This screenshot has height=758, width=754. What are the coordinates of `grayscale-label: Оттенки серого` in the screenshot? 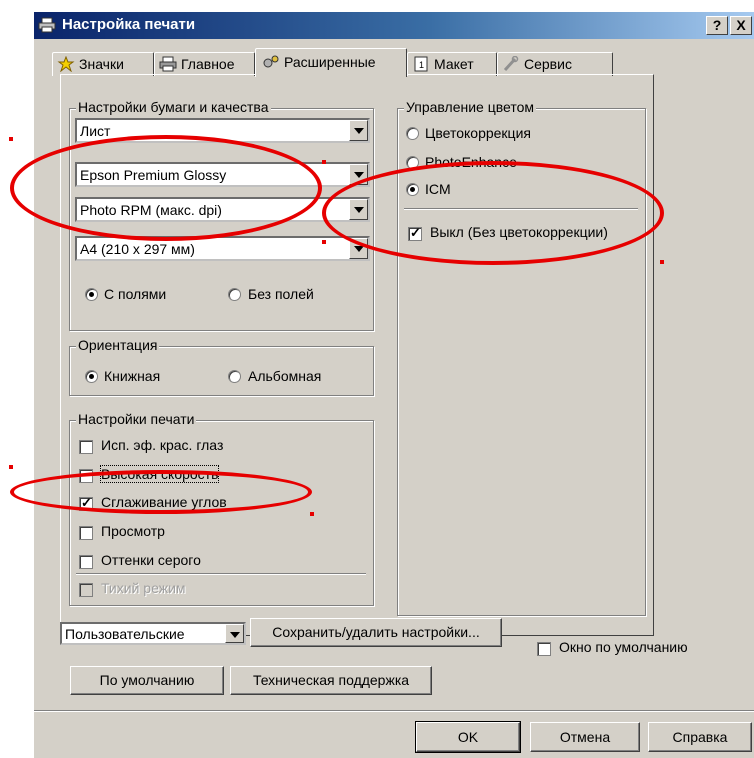 It's located at (151, 560).